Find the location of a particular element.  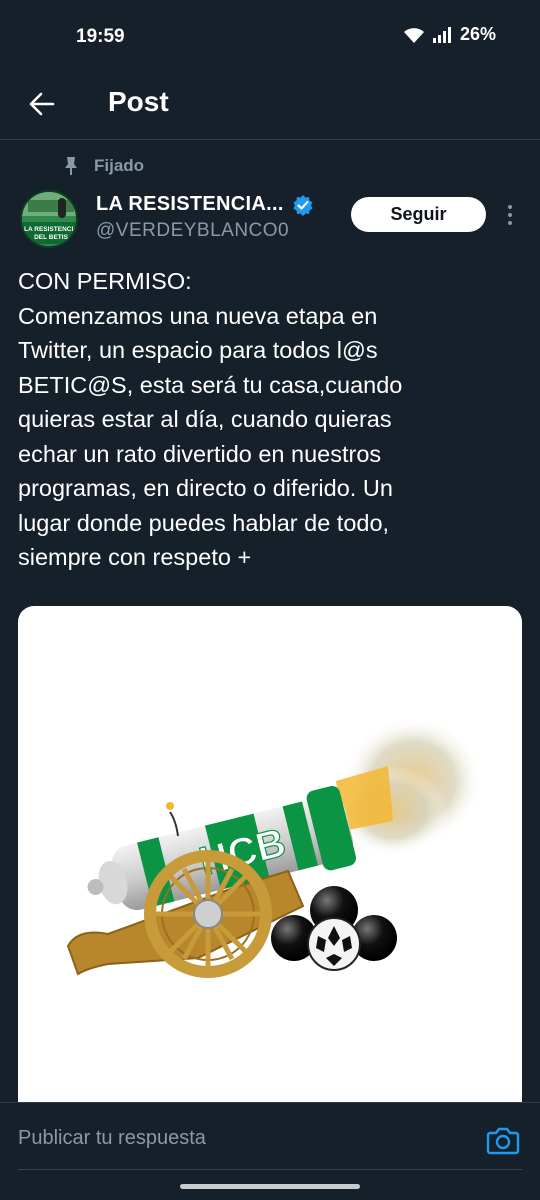

back-arrow-icon is located at coordinates (42, 104).